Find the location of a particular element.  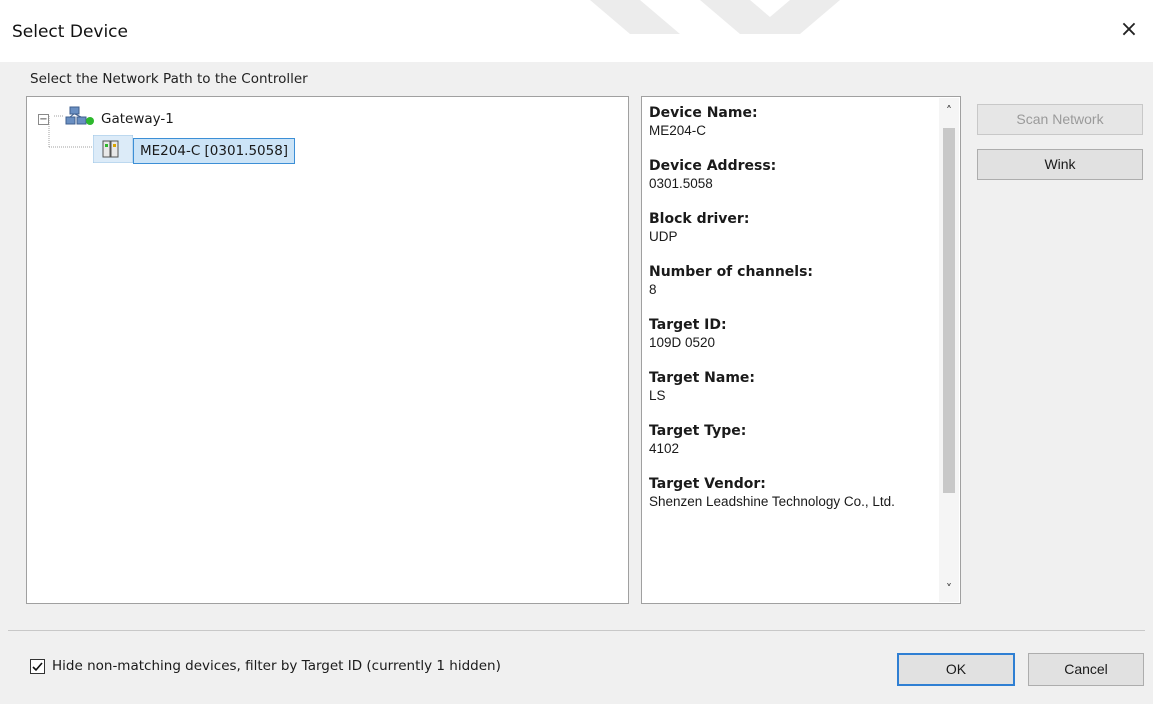

info-value: 0301.5058 is located at coordinates (681, 183).